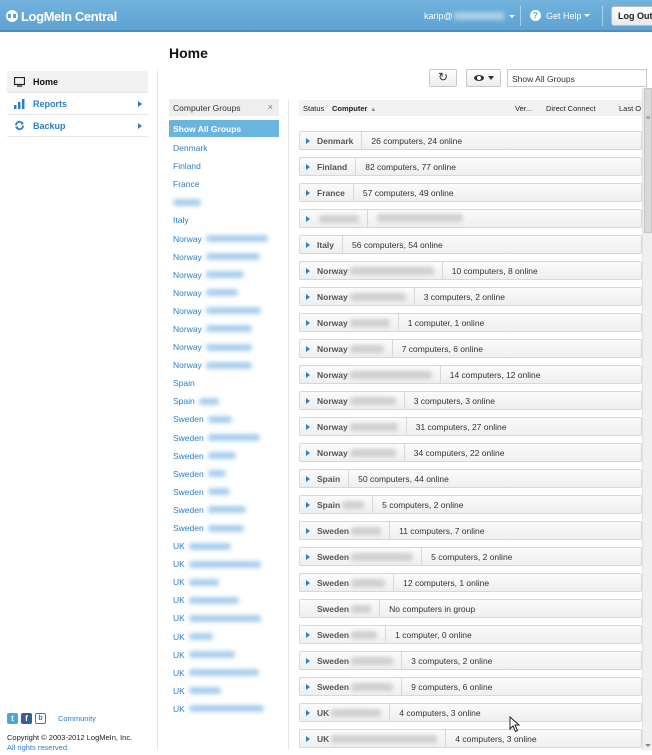 This screenshot has height=755, width=652. Describe the element at coordinates (470, 244) in the screenshot. I see `table-row: Italy 56 computers, 54 online` at that location.